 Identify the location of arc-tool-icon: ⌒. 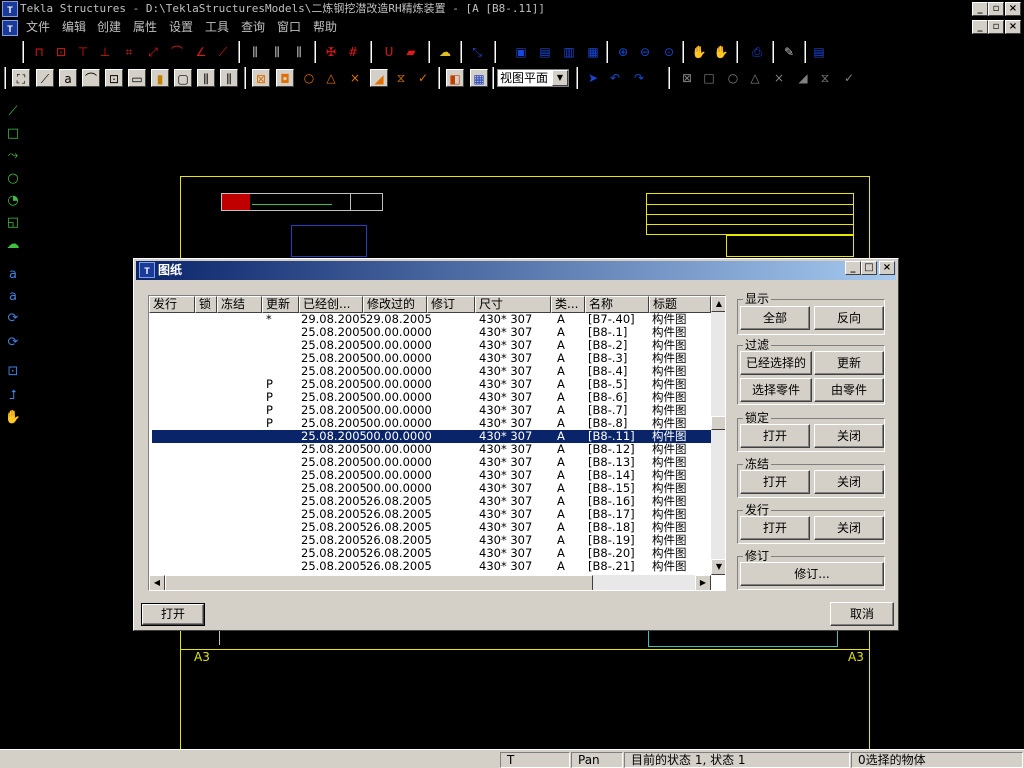
(177, 52).